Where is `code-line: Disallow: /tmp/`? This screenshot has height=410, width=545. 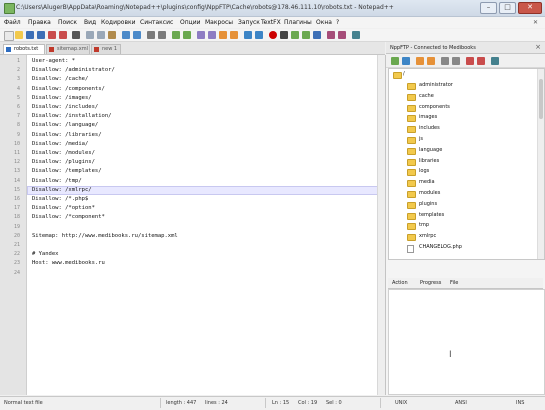 code-line: Disallow: /tmp/ is located at coordinates (57, 181).